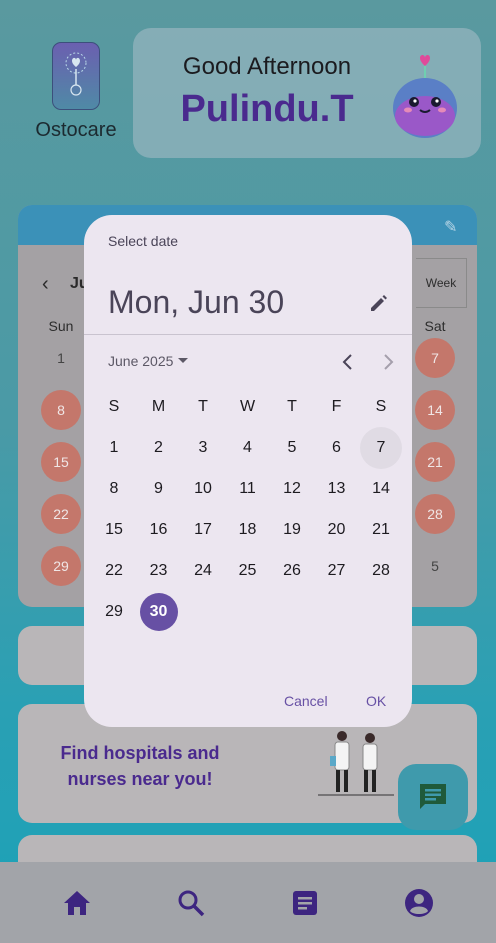  Describe the element at coordinates (114, 530) in the screenshot. I see `calendar-day: 15` at that location.